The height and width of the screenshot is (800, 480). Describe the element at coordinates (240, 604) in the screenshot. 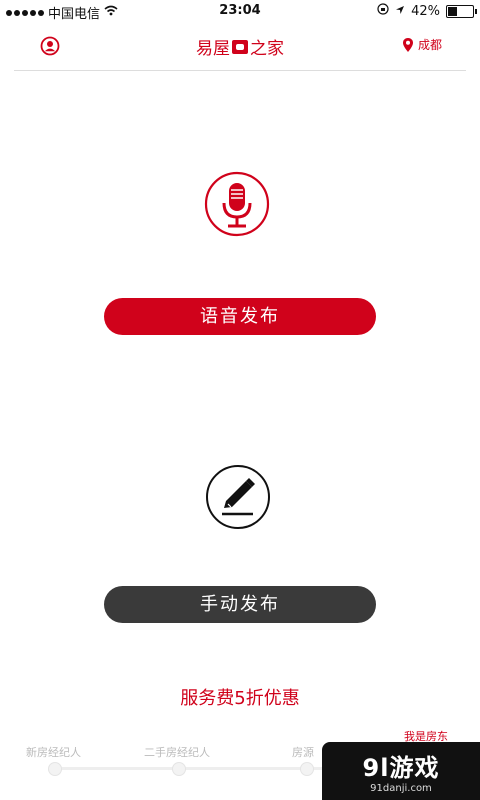

I see `manual-publish-button: 手动发布` at that location.